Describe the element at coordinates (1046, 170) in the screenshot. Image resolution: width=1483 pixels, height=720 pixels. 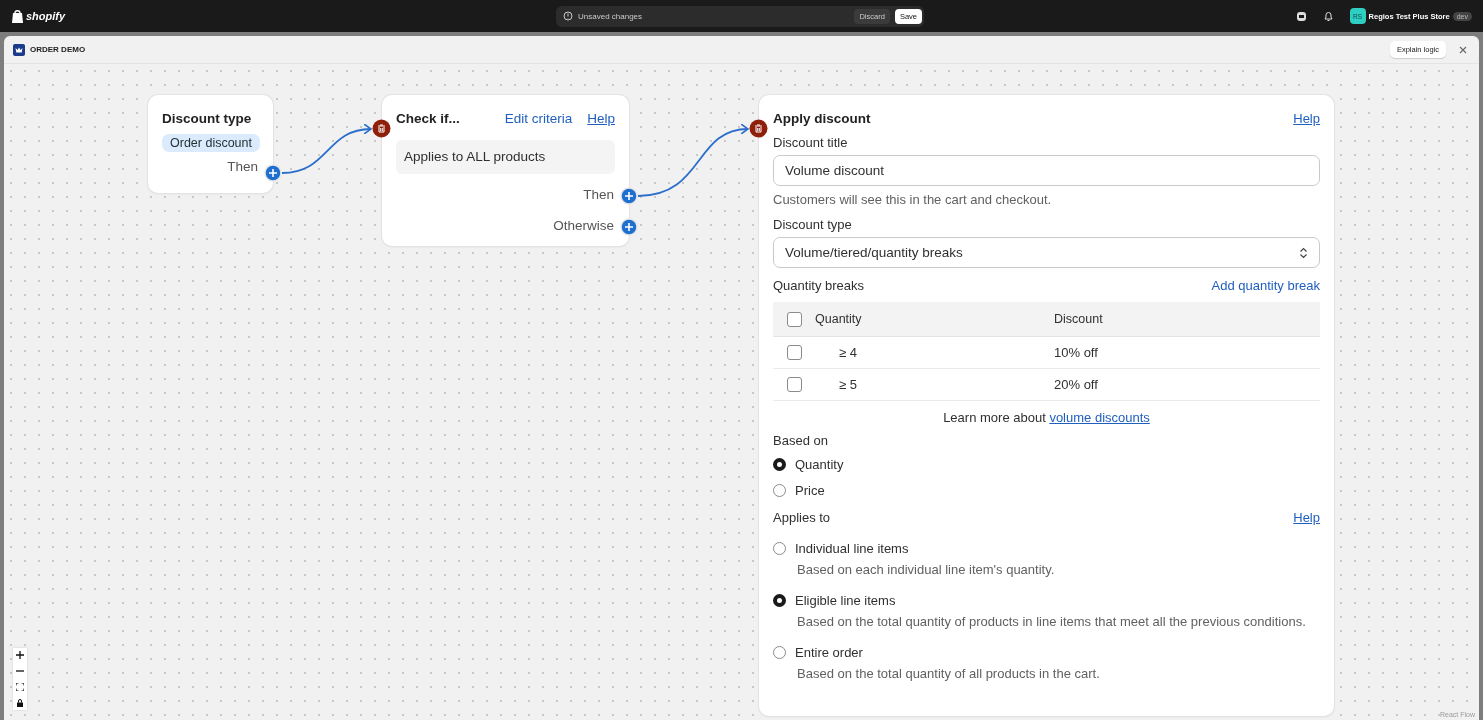
I see `discount-title-field: Volume discount` at that location.